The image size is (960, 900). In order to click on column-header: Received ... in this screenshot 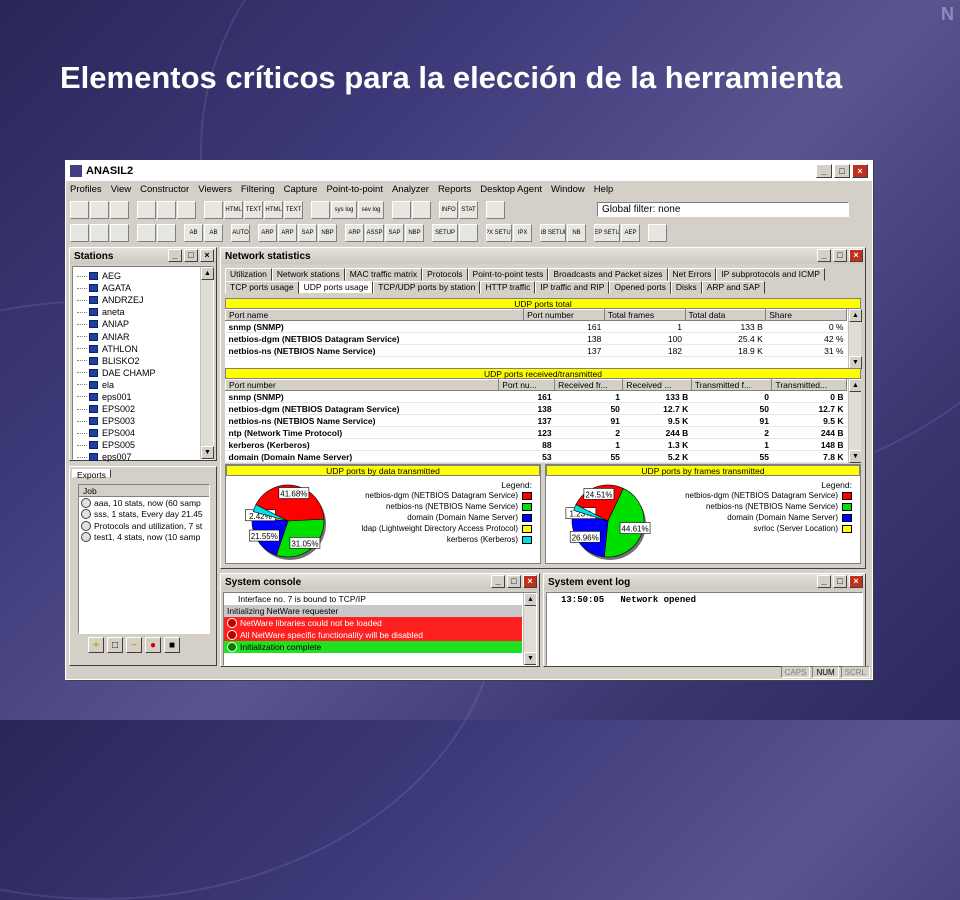, I will do `click(657, 385)`.